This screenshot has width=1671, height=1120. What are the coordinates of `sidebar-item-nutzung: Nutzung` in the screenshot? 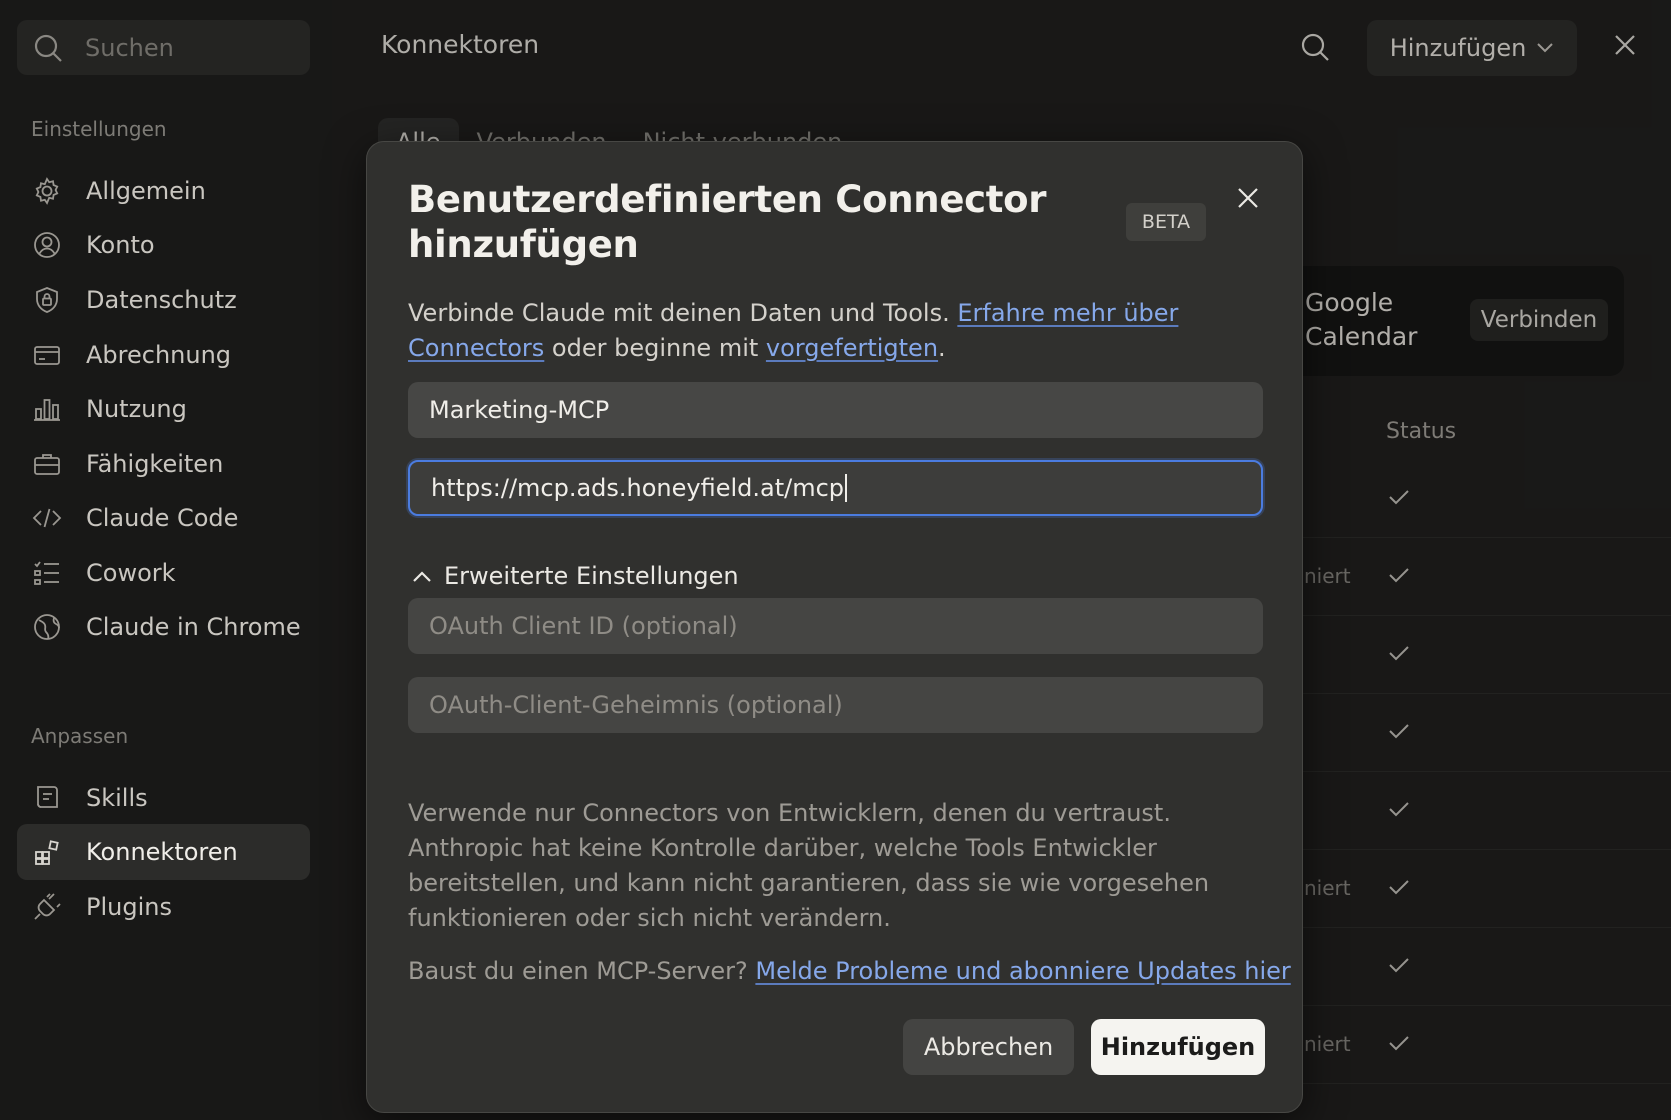 It's located at (163, 409).